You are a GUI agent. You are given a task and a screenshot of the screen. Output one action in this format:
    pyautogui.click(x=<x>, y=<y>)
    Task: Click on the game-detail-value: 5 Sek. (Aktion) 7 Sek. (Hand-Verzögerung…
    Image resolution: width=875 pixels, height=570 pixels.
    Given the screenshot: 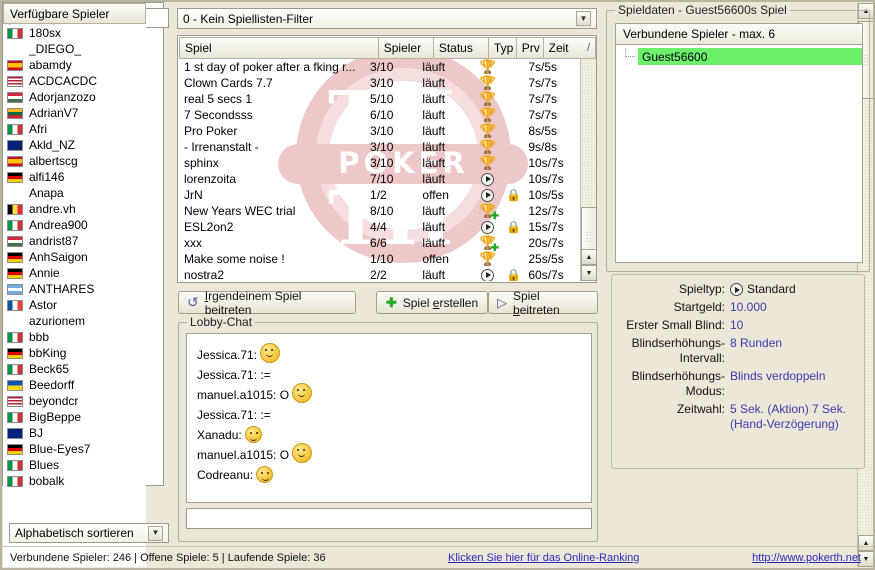 What is the action you would take?
    pyautogui.click(x=793, y=417)
    